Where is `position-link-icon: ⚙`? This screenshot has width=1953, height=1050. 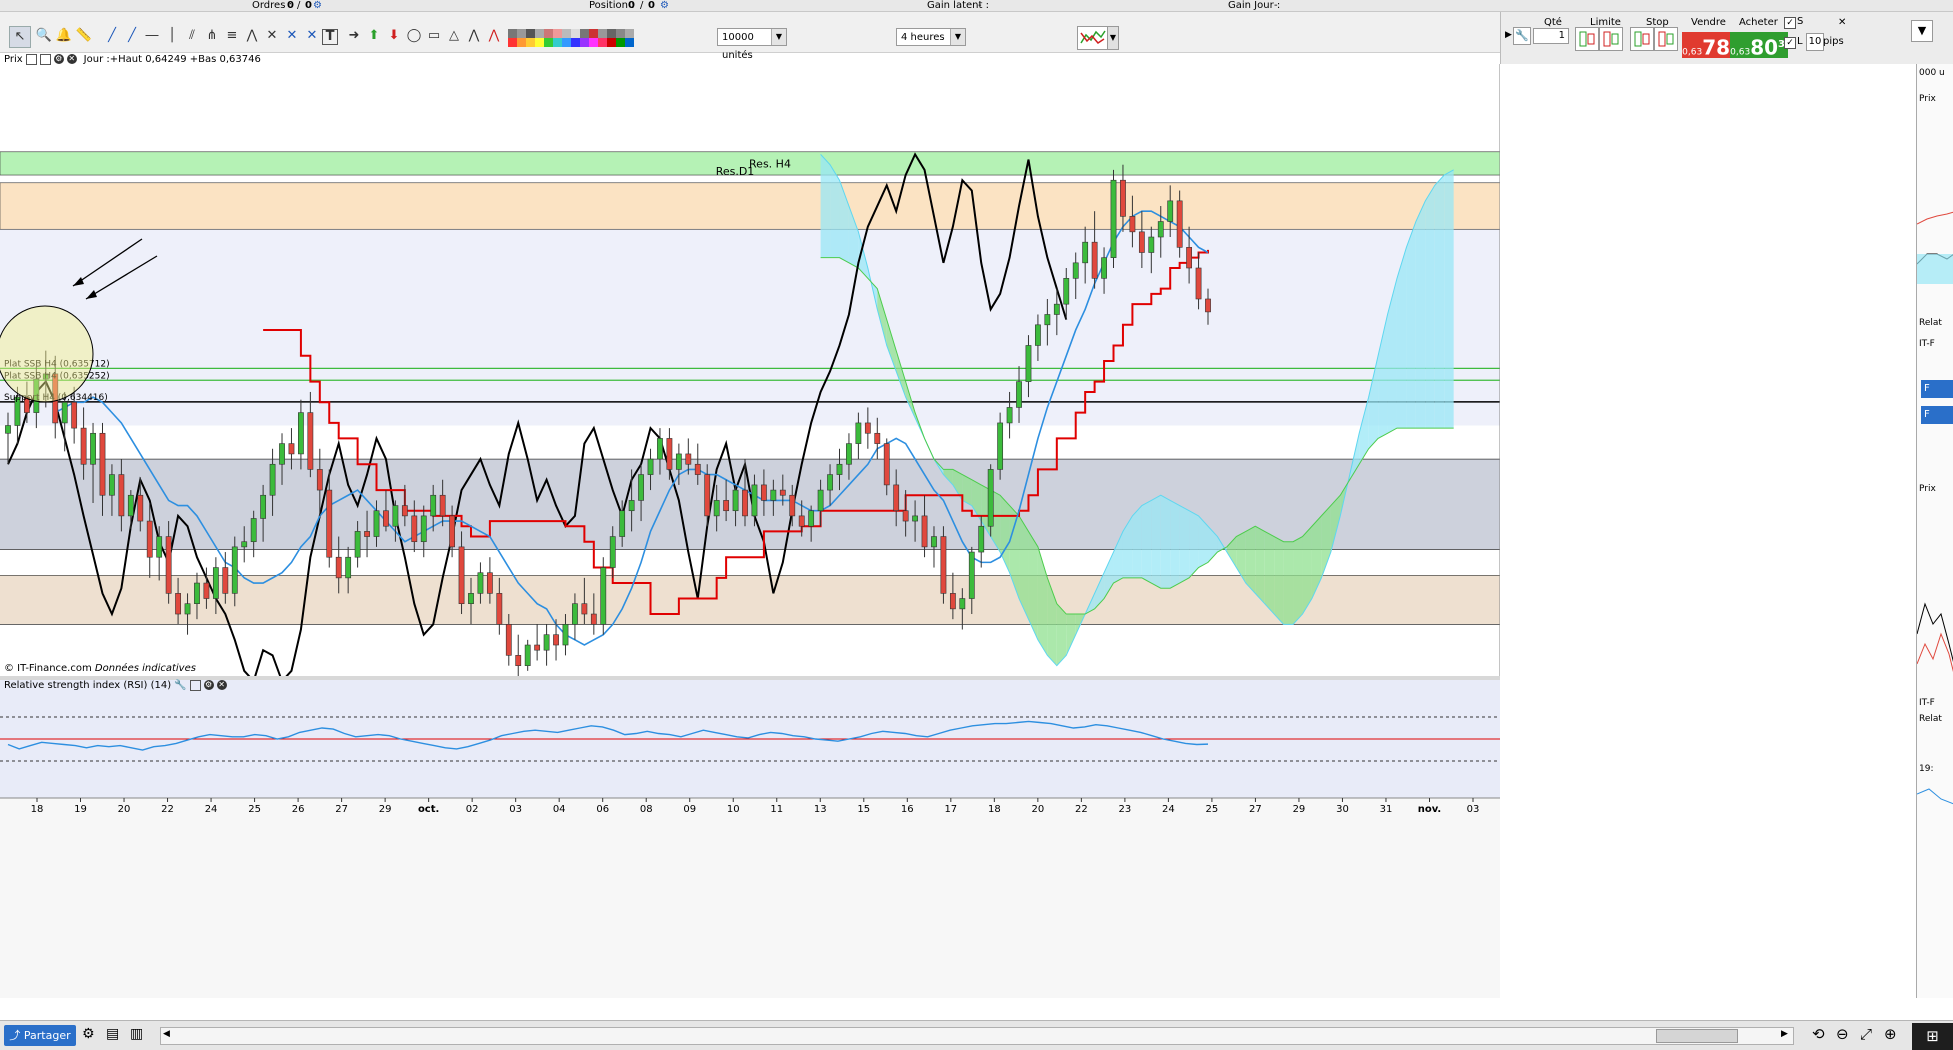 position-link-icon: ⚙ is located at coordinates (664, 5).